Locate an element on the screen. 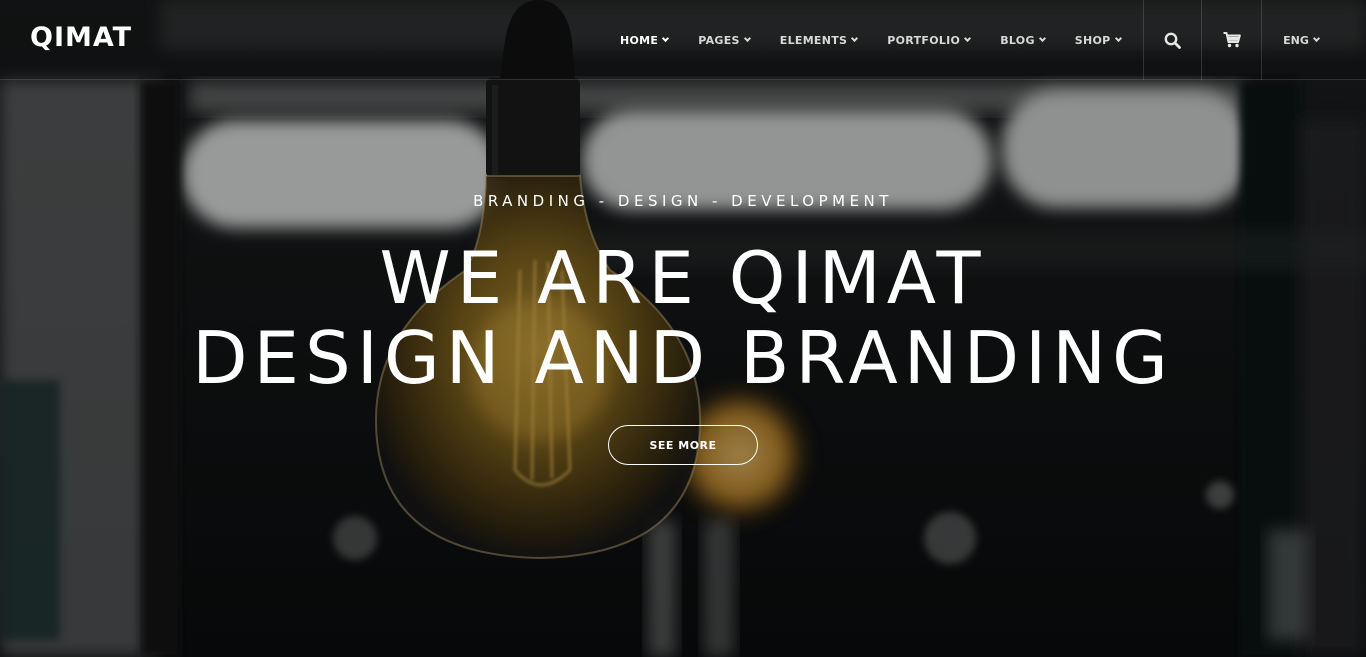 The width and height of the screenshot is (1366, 657). nav-item-label: ELEMENTS is located at coordinates (813, 40).